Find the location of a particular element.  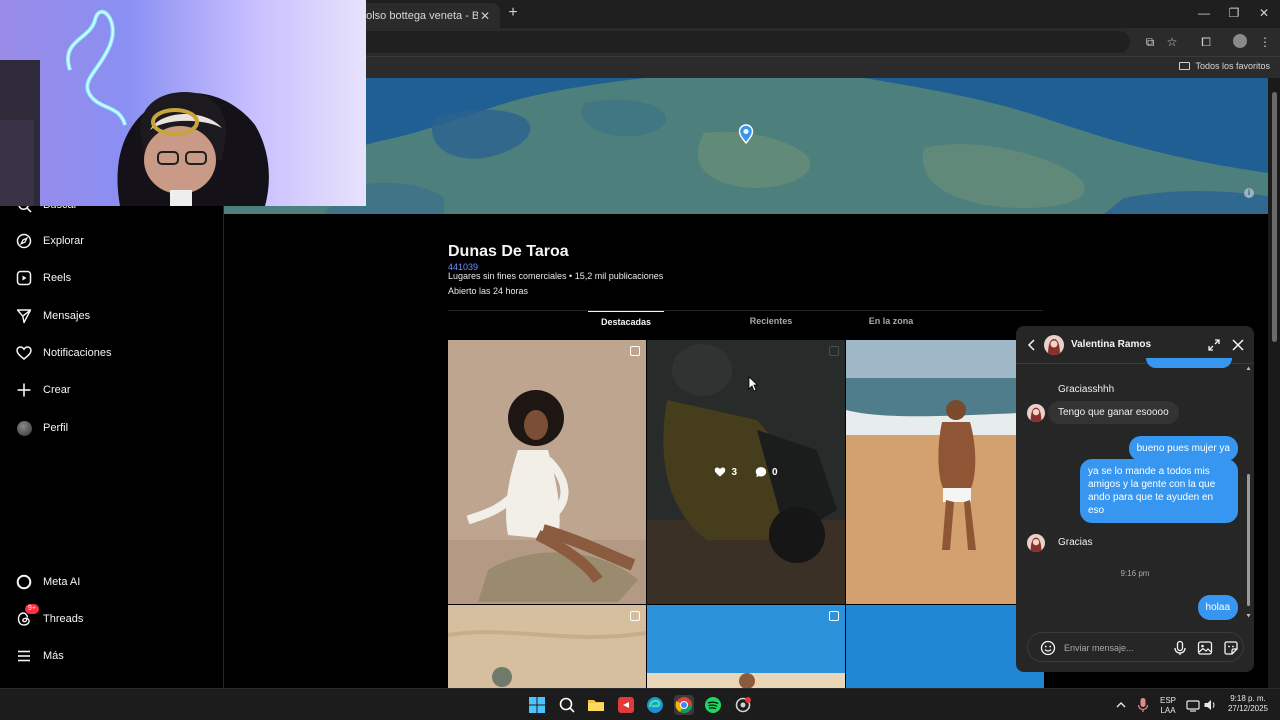

image-icon is located at coordinates (1205, 648).